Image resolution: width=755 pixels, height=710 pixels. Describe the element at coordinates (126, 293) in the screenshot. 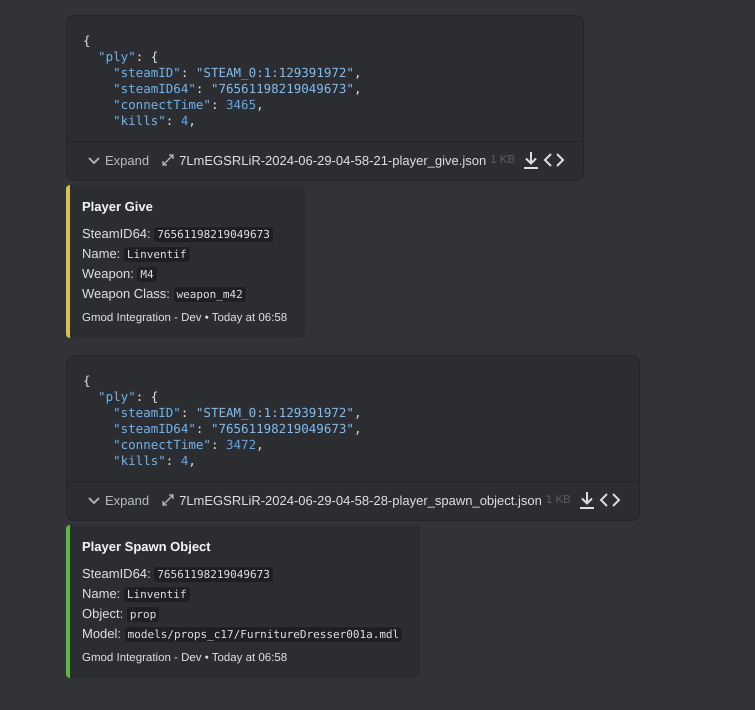

I see `field-label: Weapon Class:` at that location.